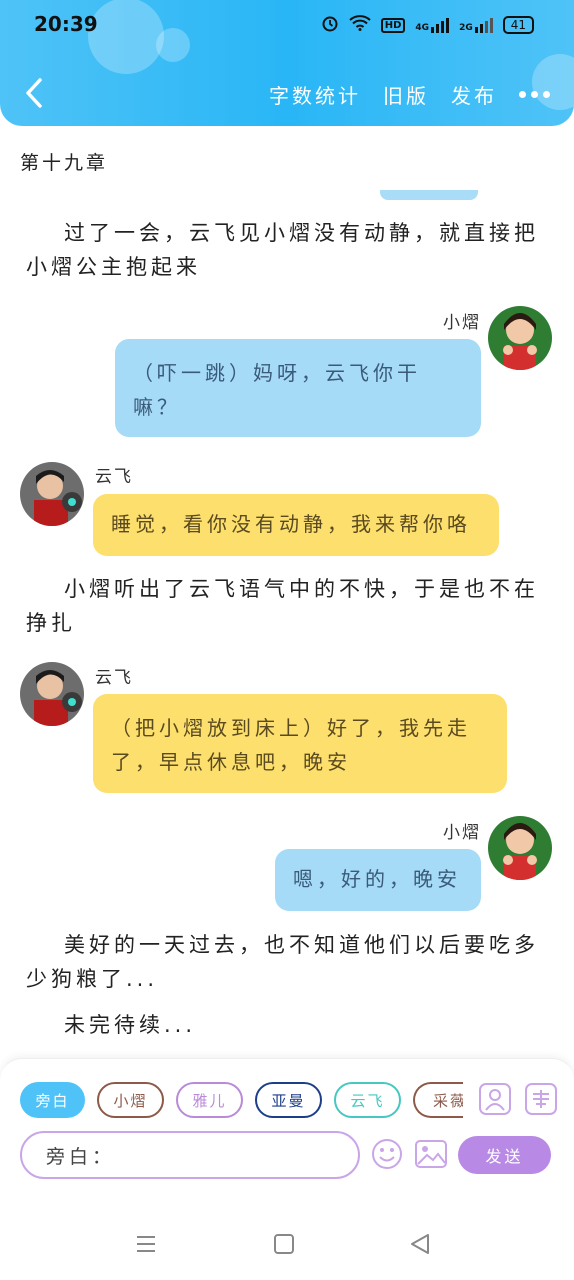 This screenshot has width=574, height=1280. What do you see at coordinates (52, 1100) in the screenshot?
I see `role-chip-narrator: 旁白` at bounding box center [52, 1100].